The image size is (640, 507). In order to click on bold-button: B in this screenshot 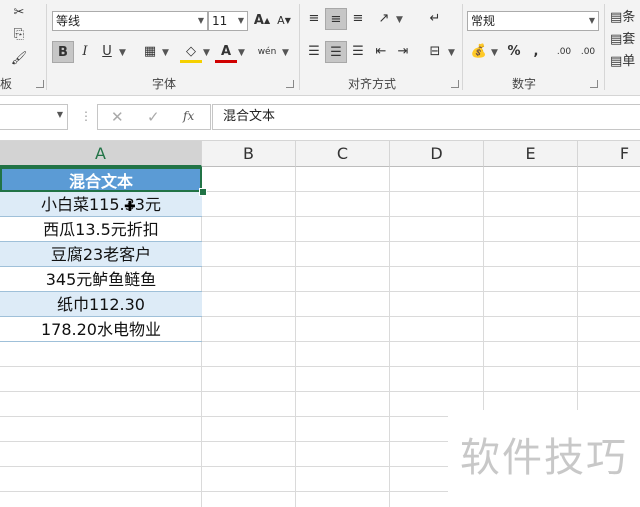, I will do `click(63, 52)`.